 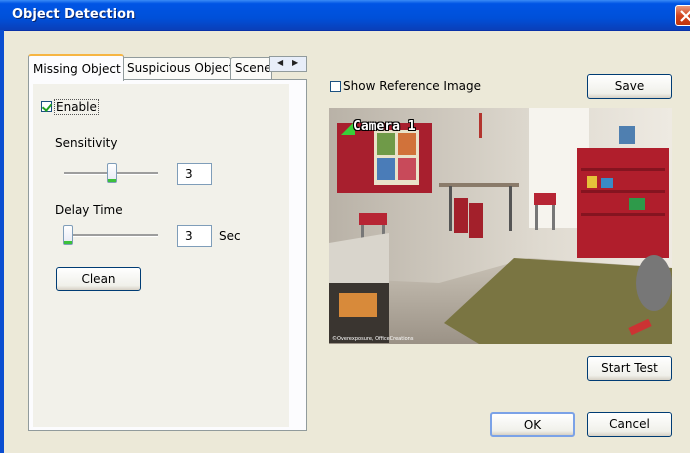 What do you see at coordinates (111, 235) in the screenshot?
I see `delay-slider-track` at bounding box center [111, 235].